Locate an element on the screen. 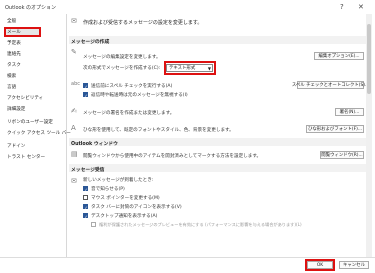  section-compose: メッセージの作成 is located at coordinates (219, 40).